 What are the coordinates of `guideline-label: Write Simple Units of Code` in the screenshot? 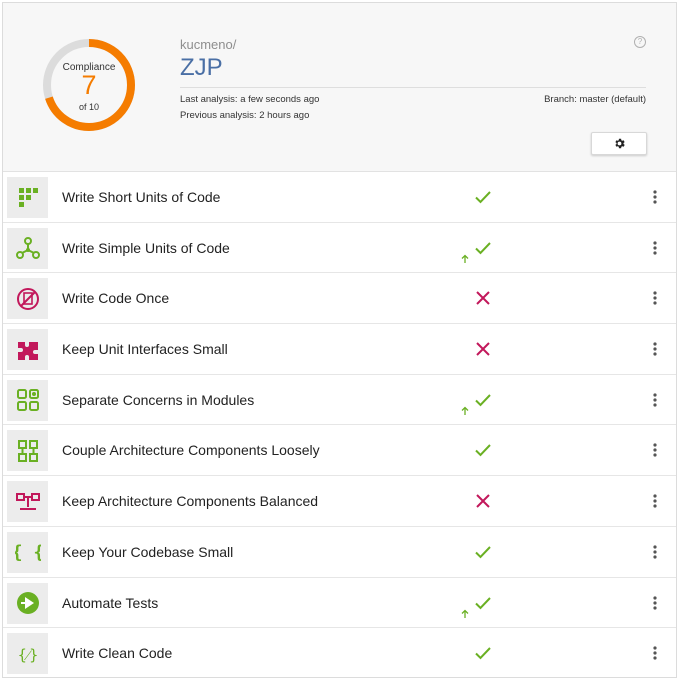 It's located at (146, 247).